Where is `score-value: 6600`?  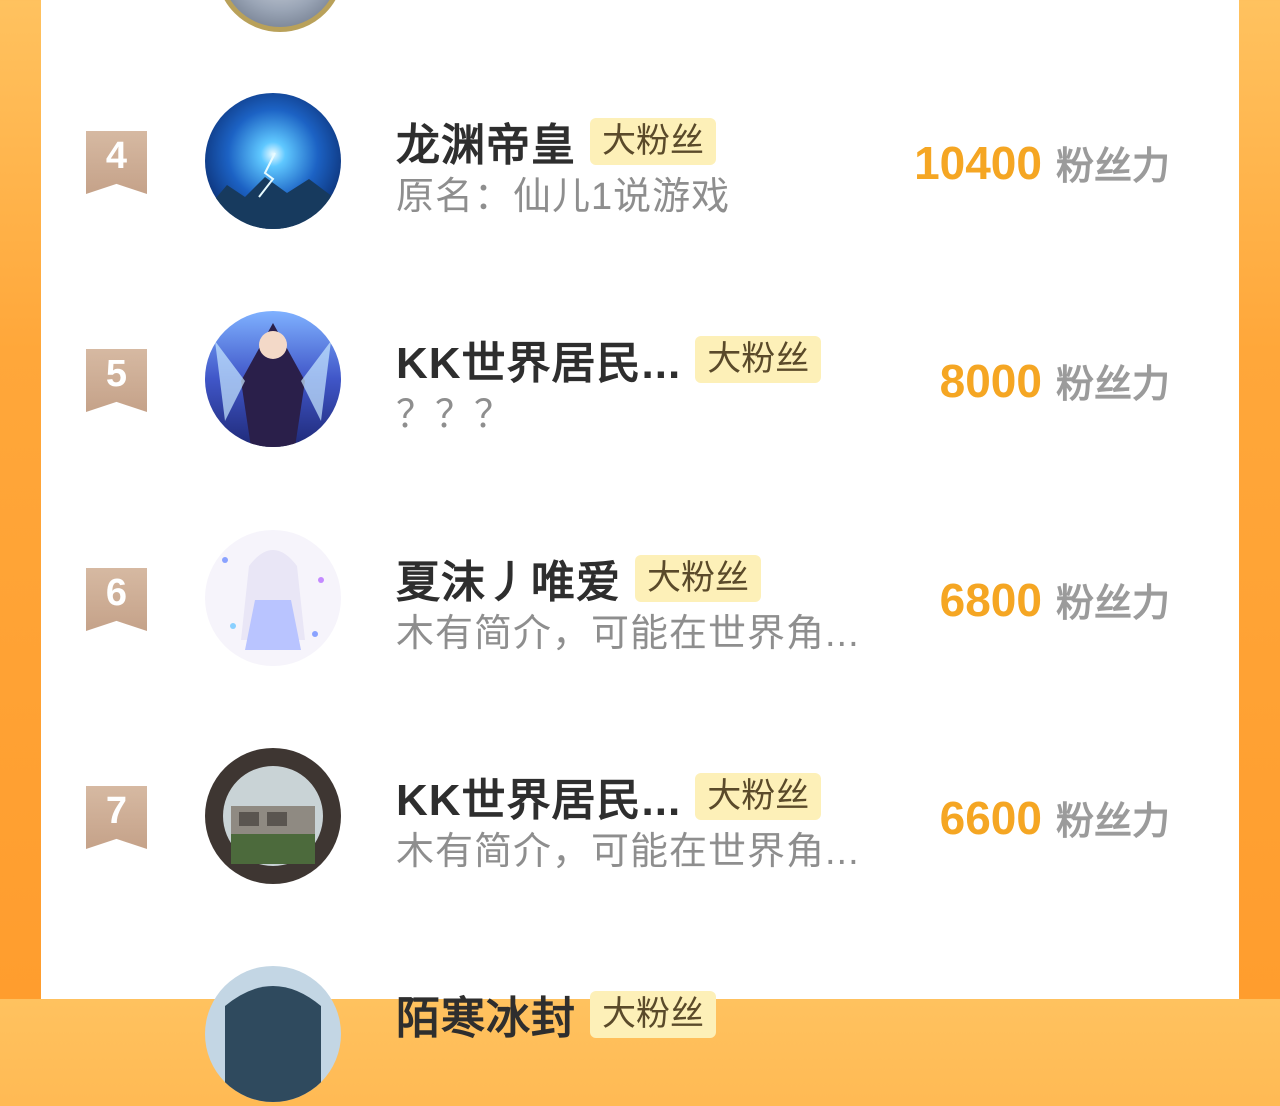 score-value: 6600 is located at coordinates (990, 818).